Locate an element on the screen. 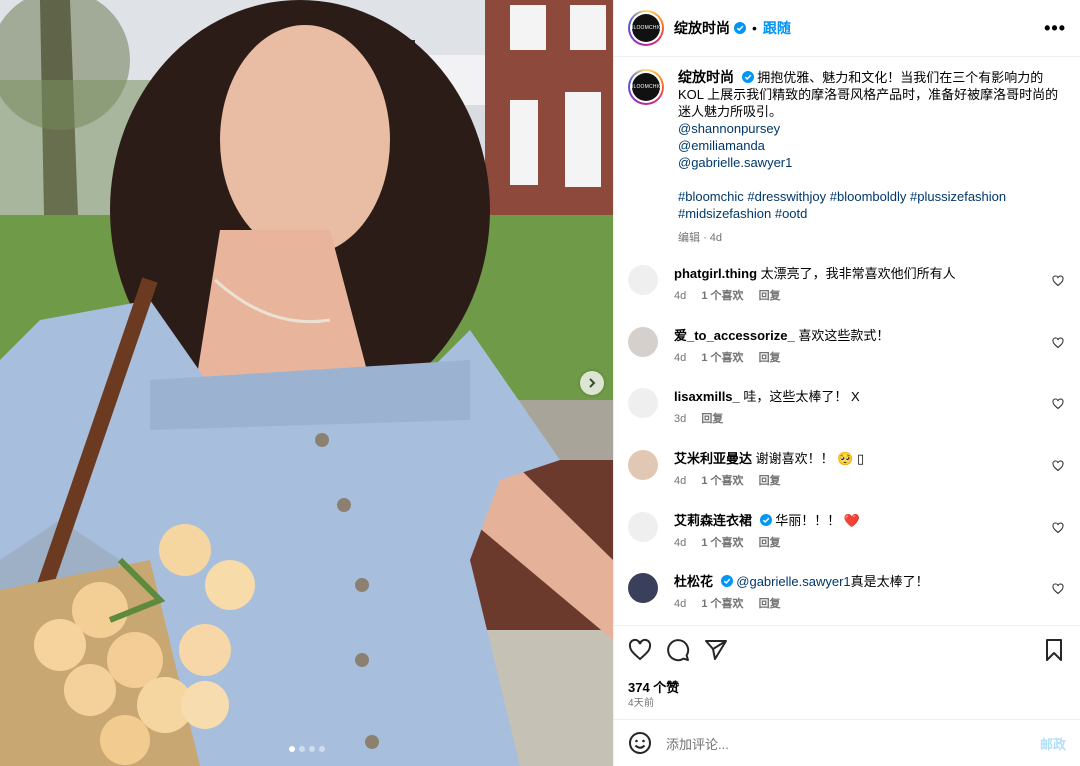  mention-link: @shannonpursey is located at coordinates (872, 128).